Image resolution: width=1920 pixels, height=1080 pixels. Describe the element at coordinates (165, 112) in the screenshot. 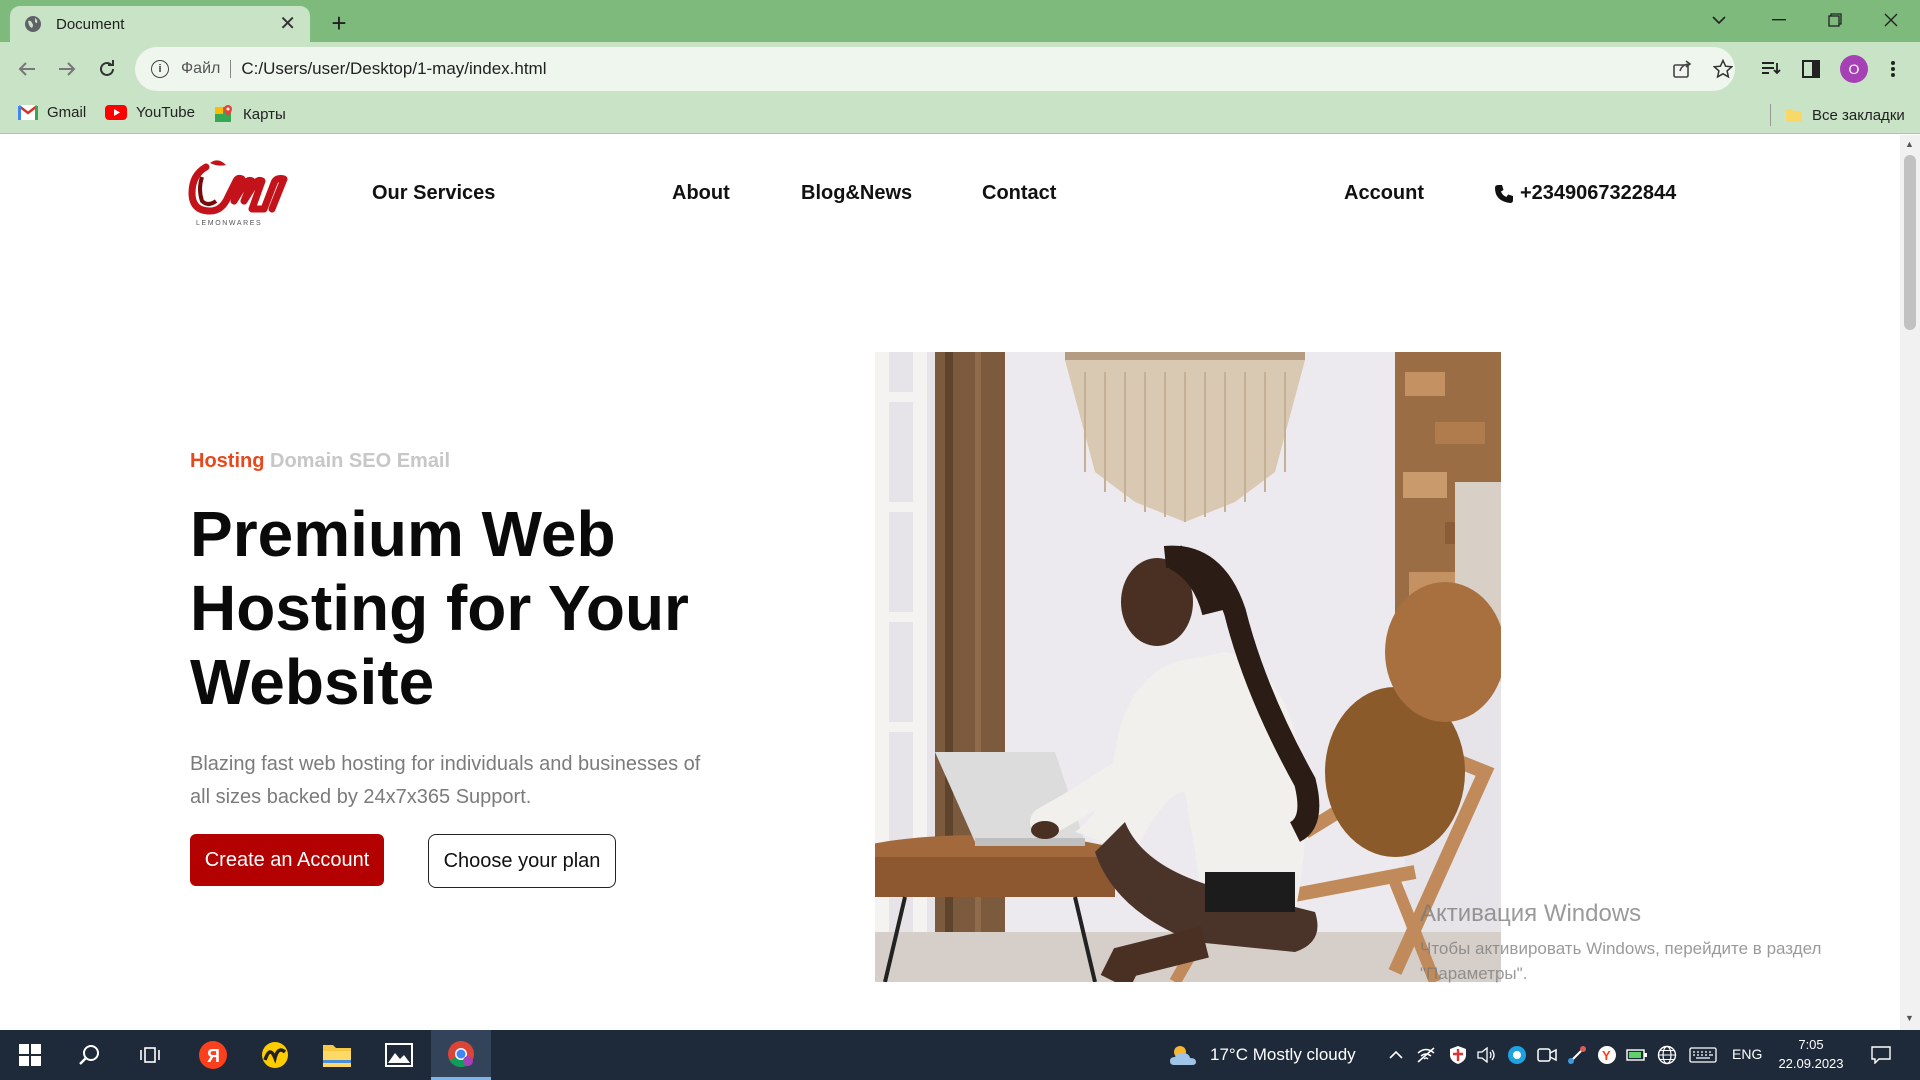

I see `bookmark-youtube-label: YouTube` at that location.